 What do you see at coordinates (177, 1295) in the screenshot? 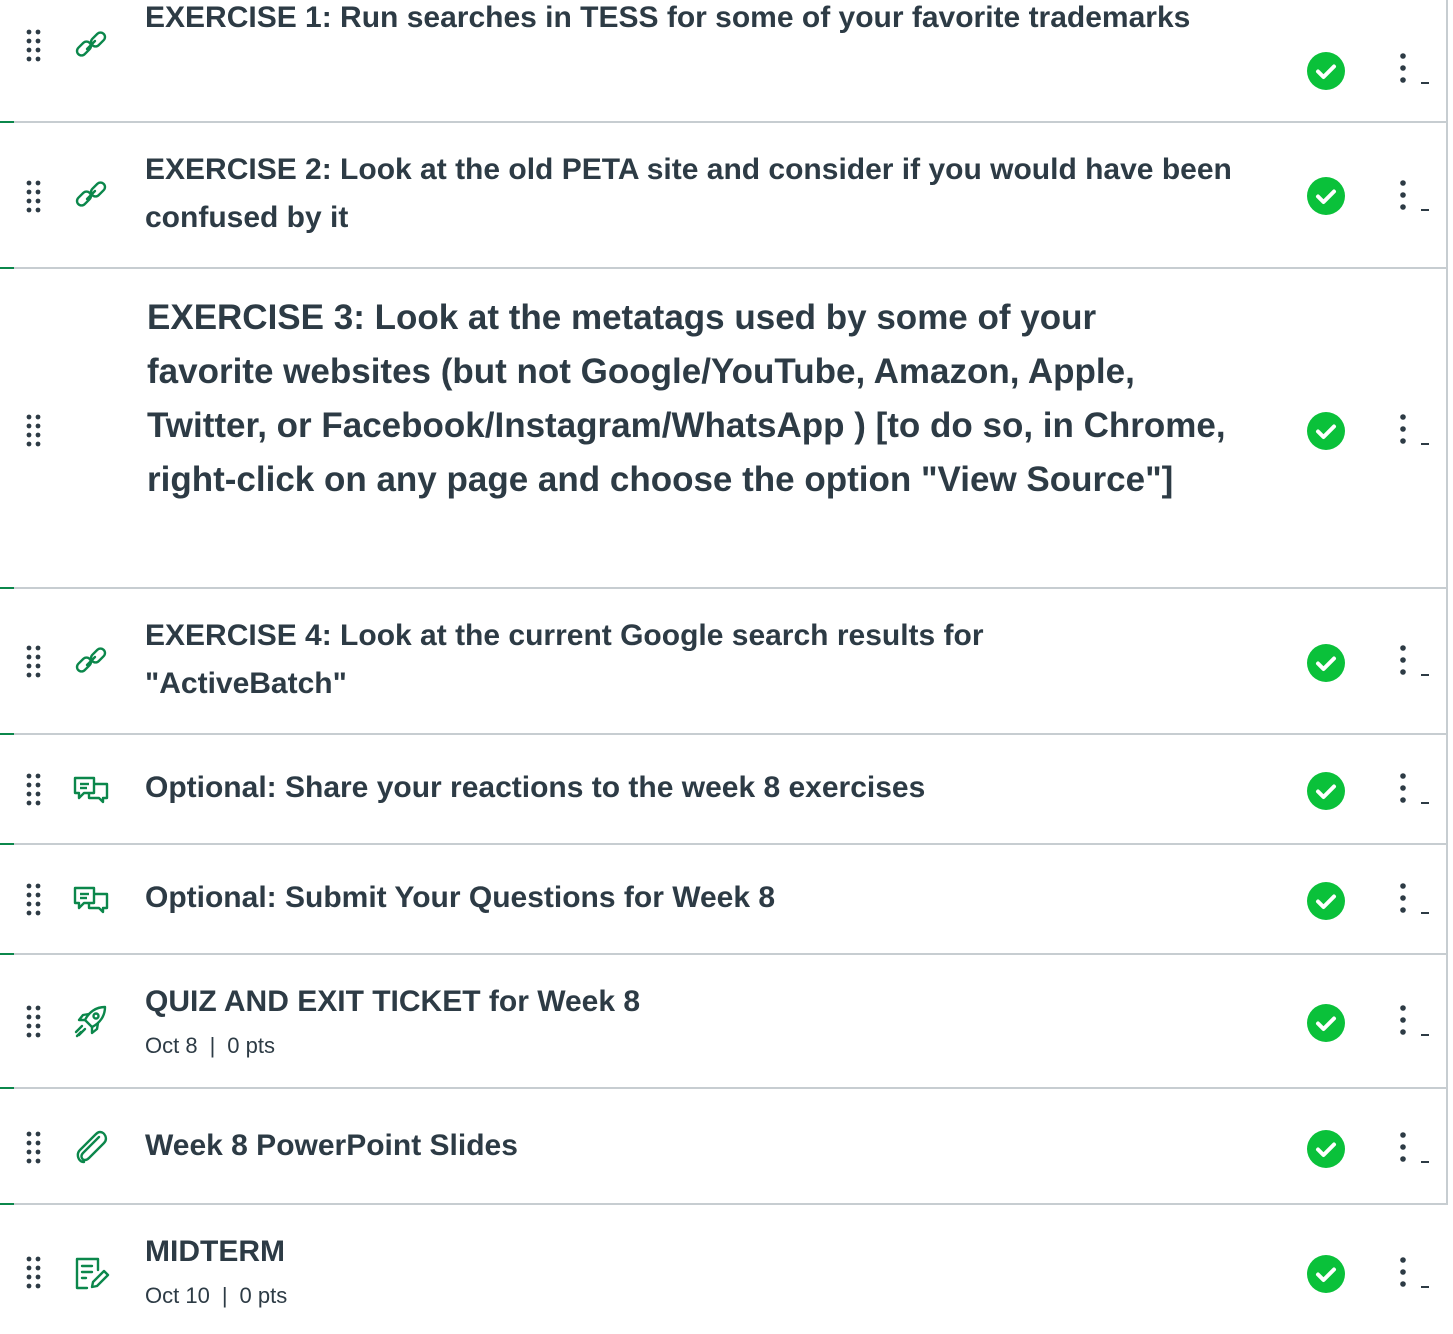
I see `due-date: Oct 10` at bounding box center [177, 1295].